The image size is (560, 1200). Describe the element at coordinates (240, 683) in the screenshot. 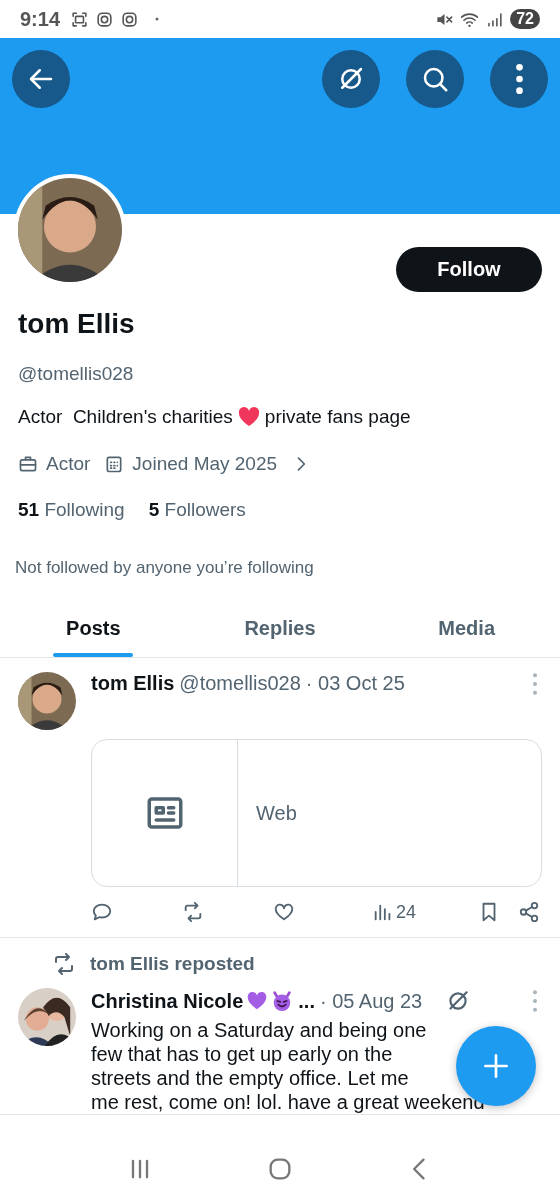

I see `author-handle: @tomellis028` at that location.